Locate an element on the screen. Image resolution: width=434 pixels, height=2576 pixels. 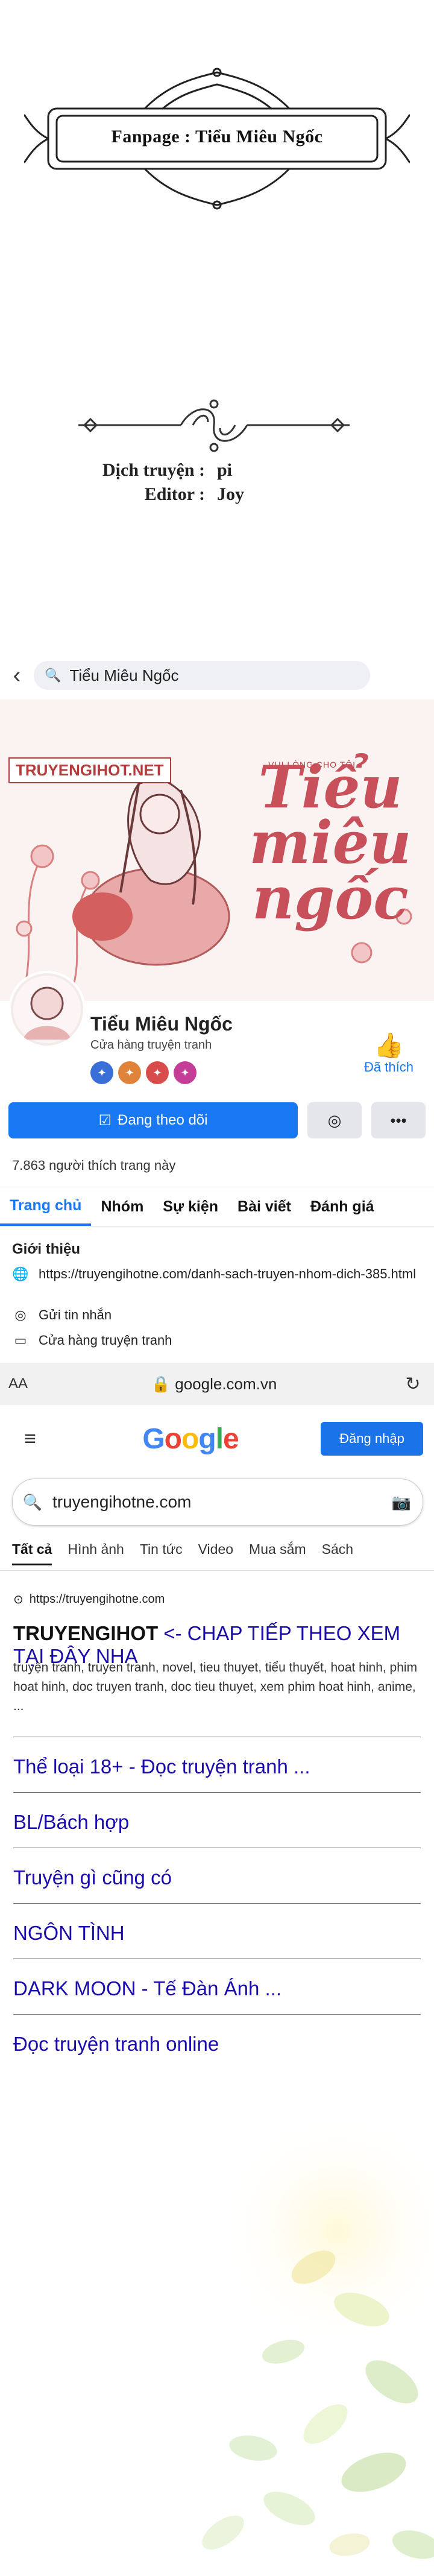
camera-icon: 📷 is located at coordinates (401, 1502).